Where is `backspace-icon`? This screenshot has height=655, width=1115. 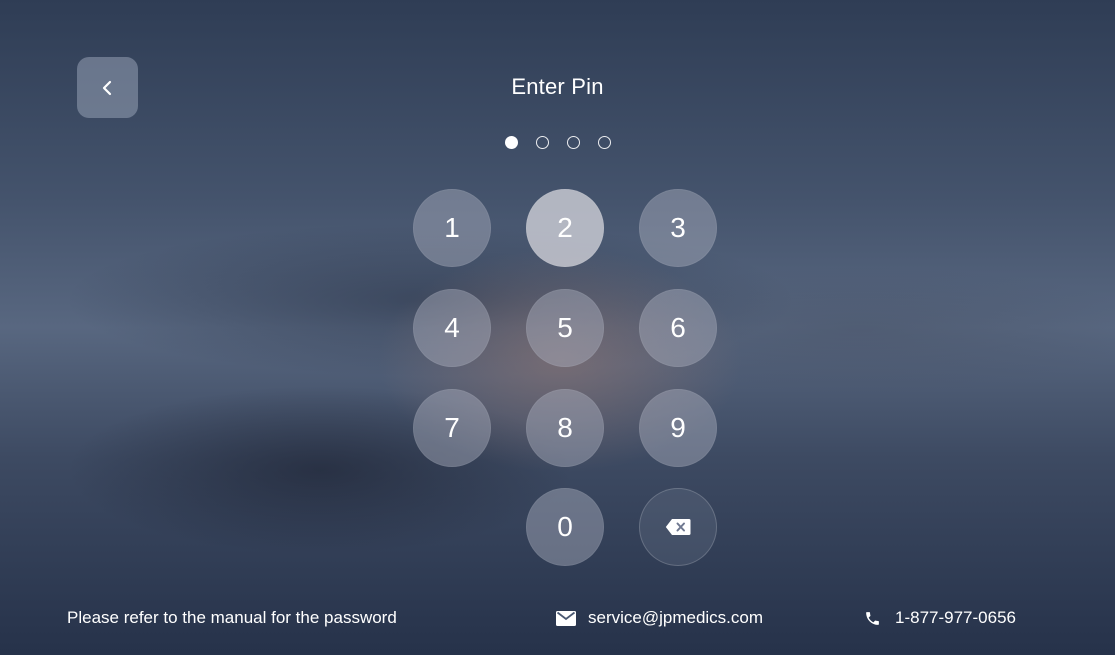 backspace-icon is located at coordinates (678, 527).